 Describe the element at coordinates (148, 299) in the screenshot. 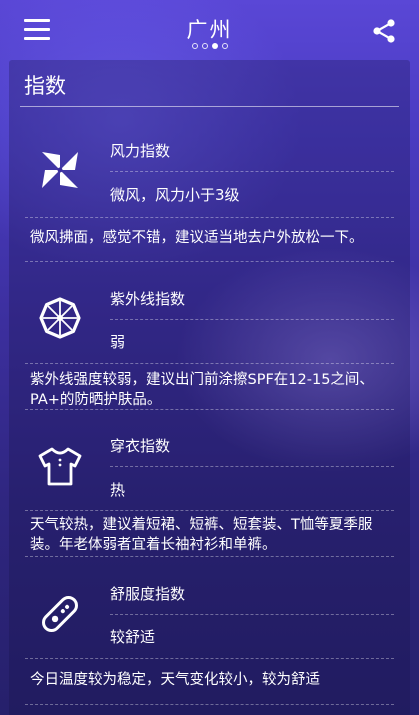

I see `section-name: 紫外线指数` at that location.